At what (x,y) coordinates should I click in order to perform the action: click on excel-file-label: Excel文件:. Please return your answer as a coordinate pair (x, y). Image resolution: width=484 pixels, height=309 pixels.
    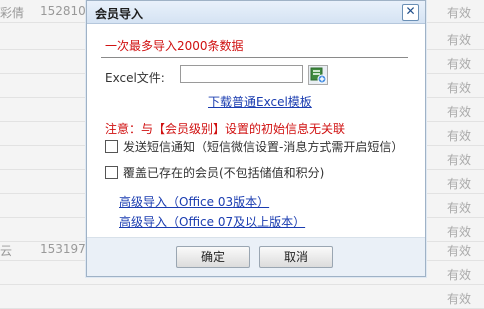
    Looking at the image, I should click on (135, 78).